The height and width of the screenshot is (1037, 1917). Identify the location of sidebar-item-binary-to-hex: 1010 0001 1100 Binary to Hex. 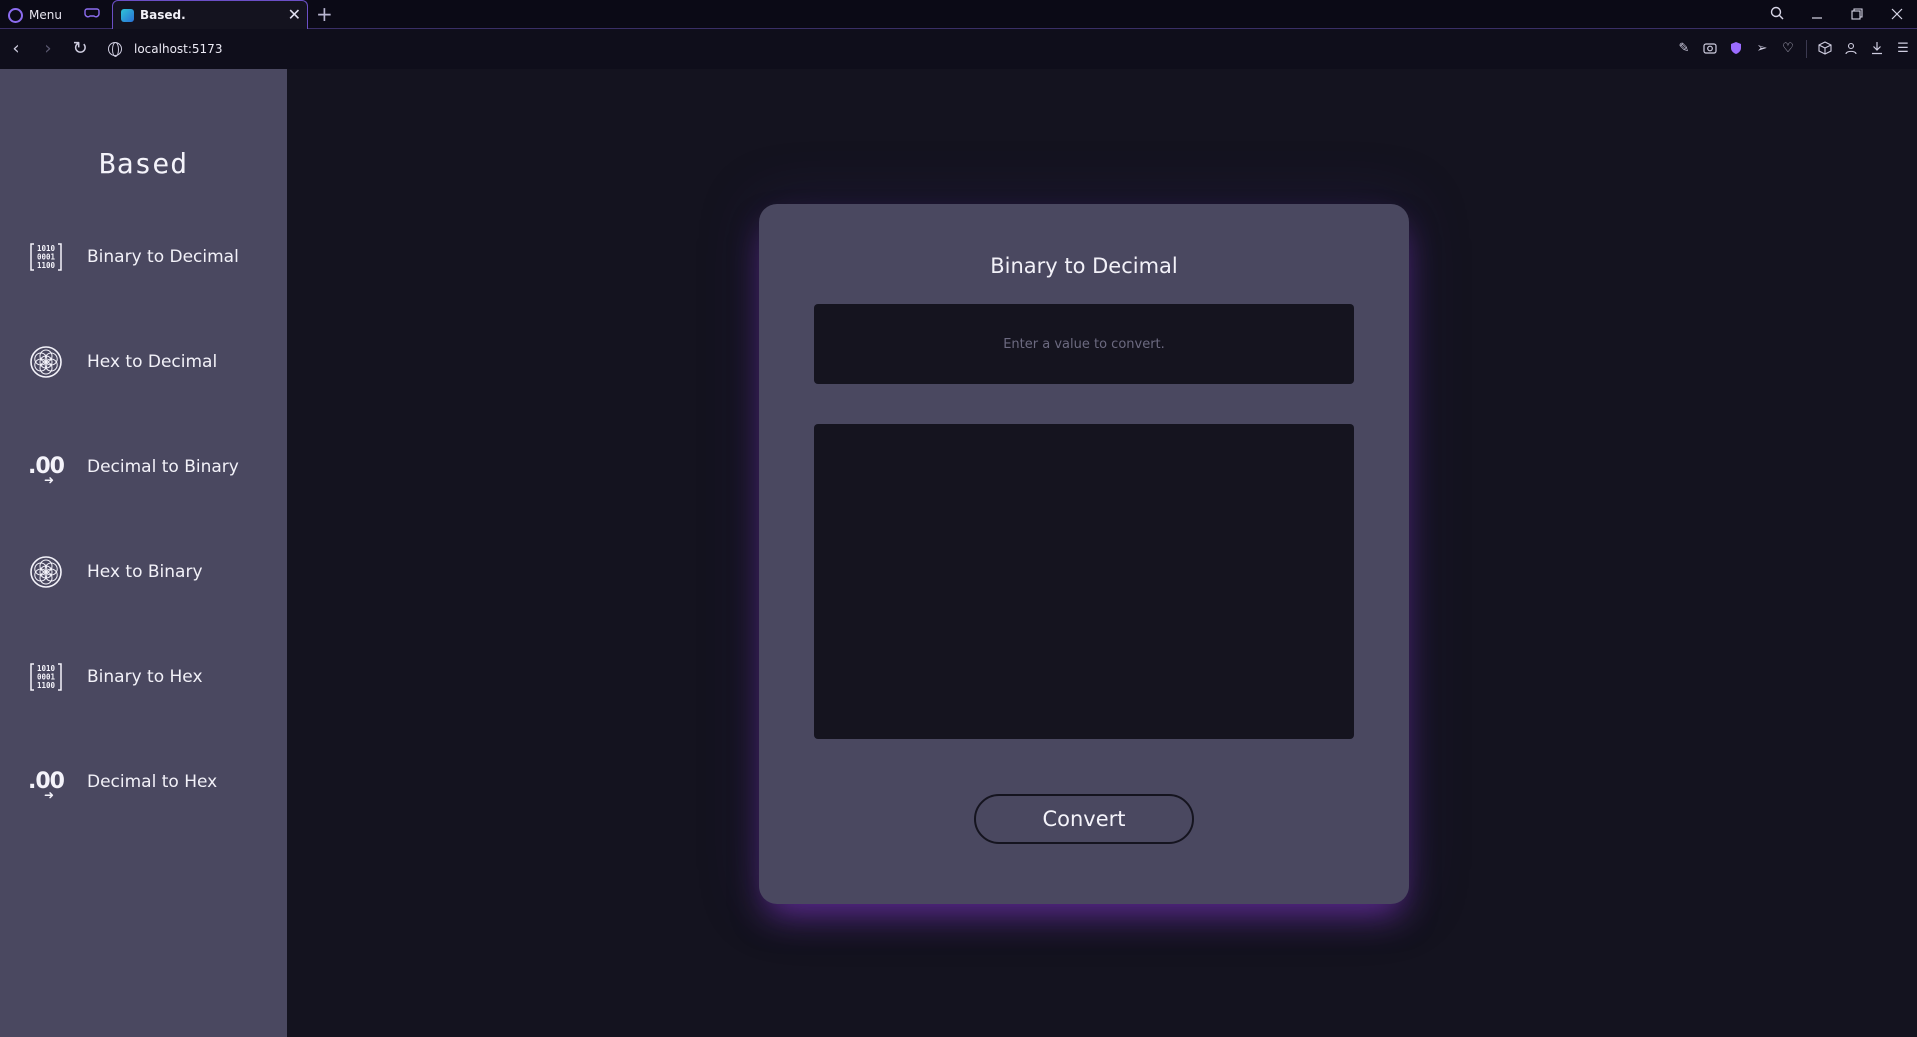
(148, 677).